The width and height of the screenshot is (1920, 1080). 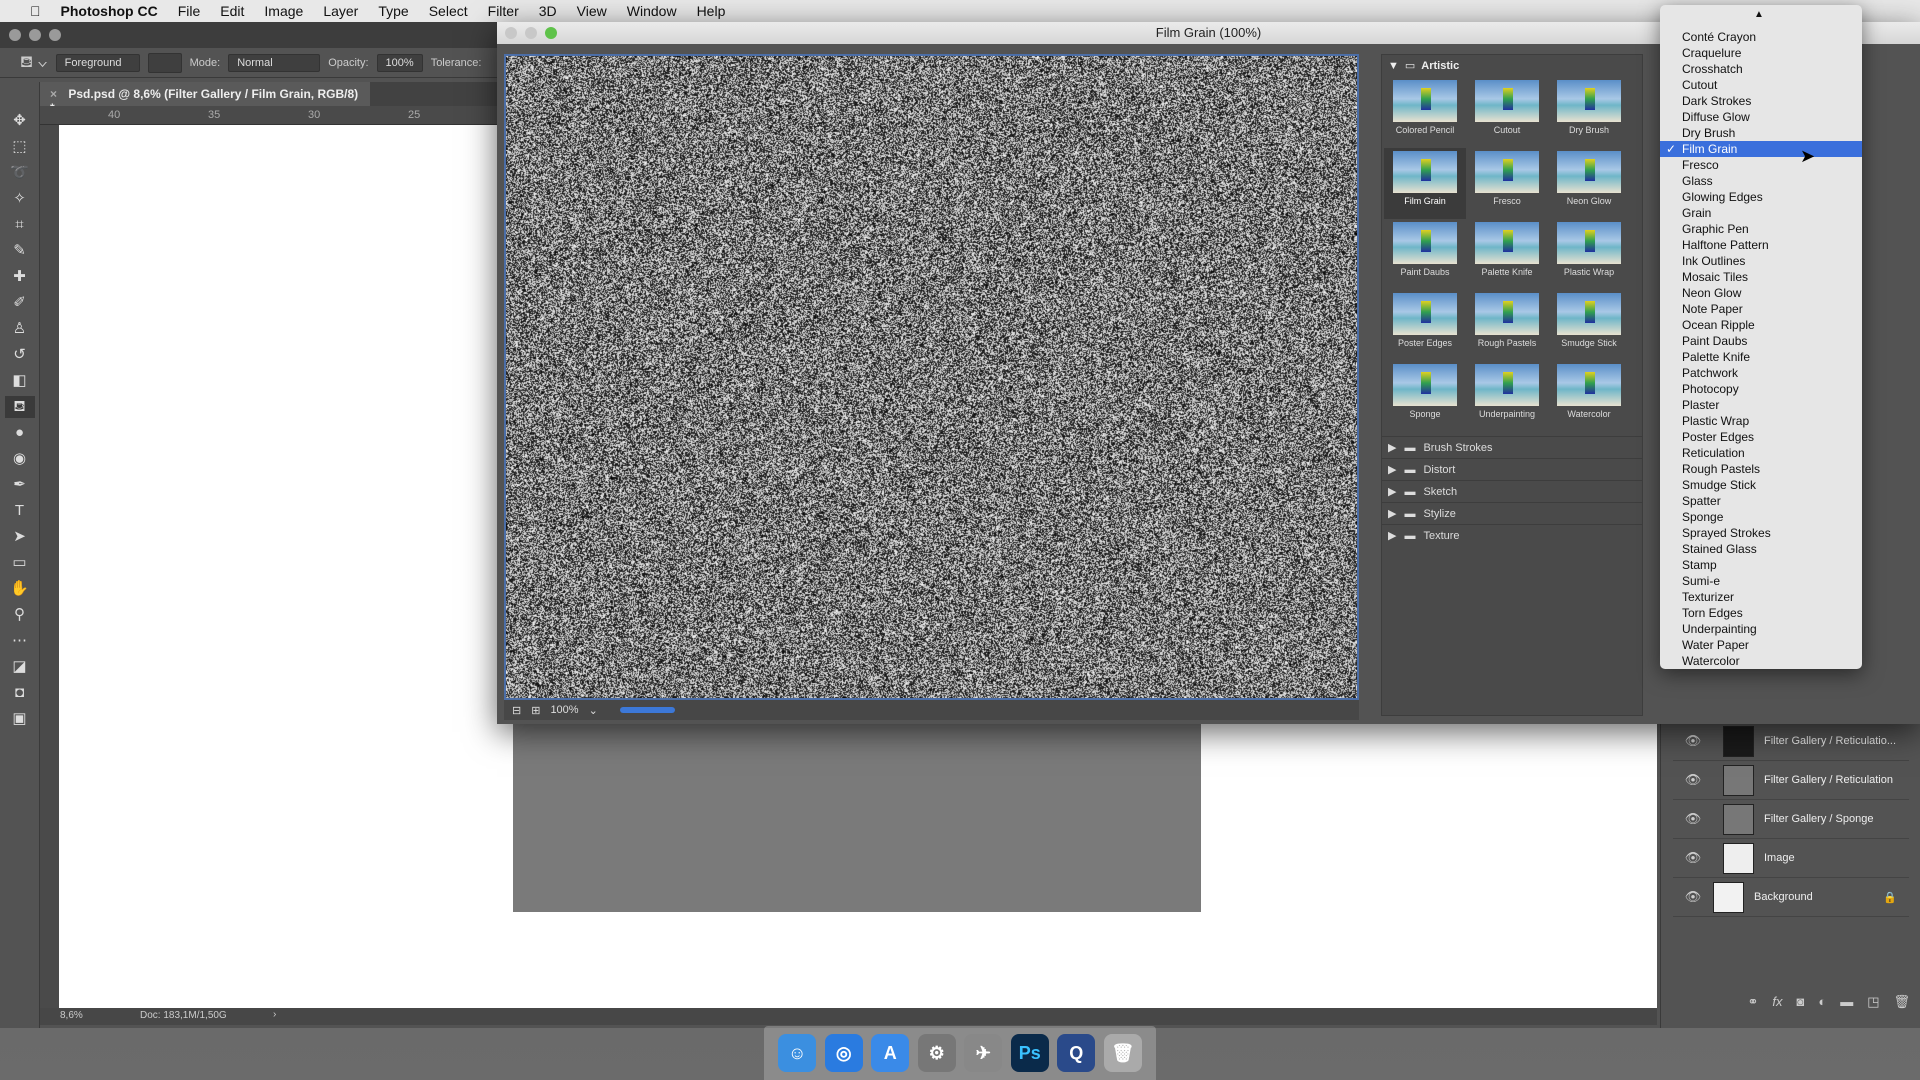 What do you see at coordinates (647, 710) in the screenshot?
I see `preview-scrollbar` at bounding box center [647, 710].